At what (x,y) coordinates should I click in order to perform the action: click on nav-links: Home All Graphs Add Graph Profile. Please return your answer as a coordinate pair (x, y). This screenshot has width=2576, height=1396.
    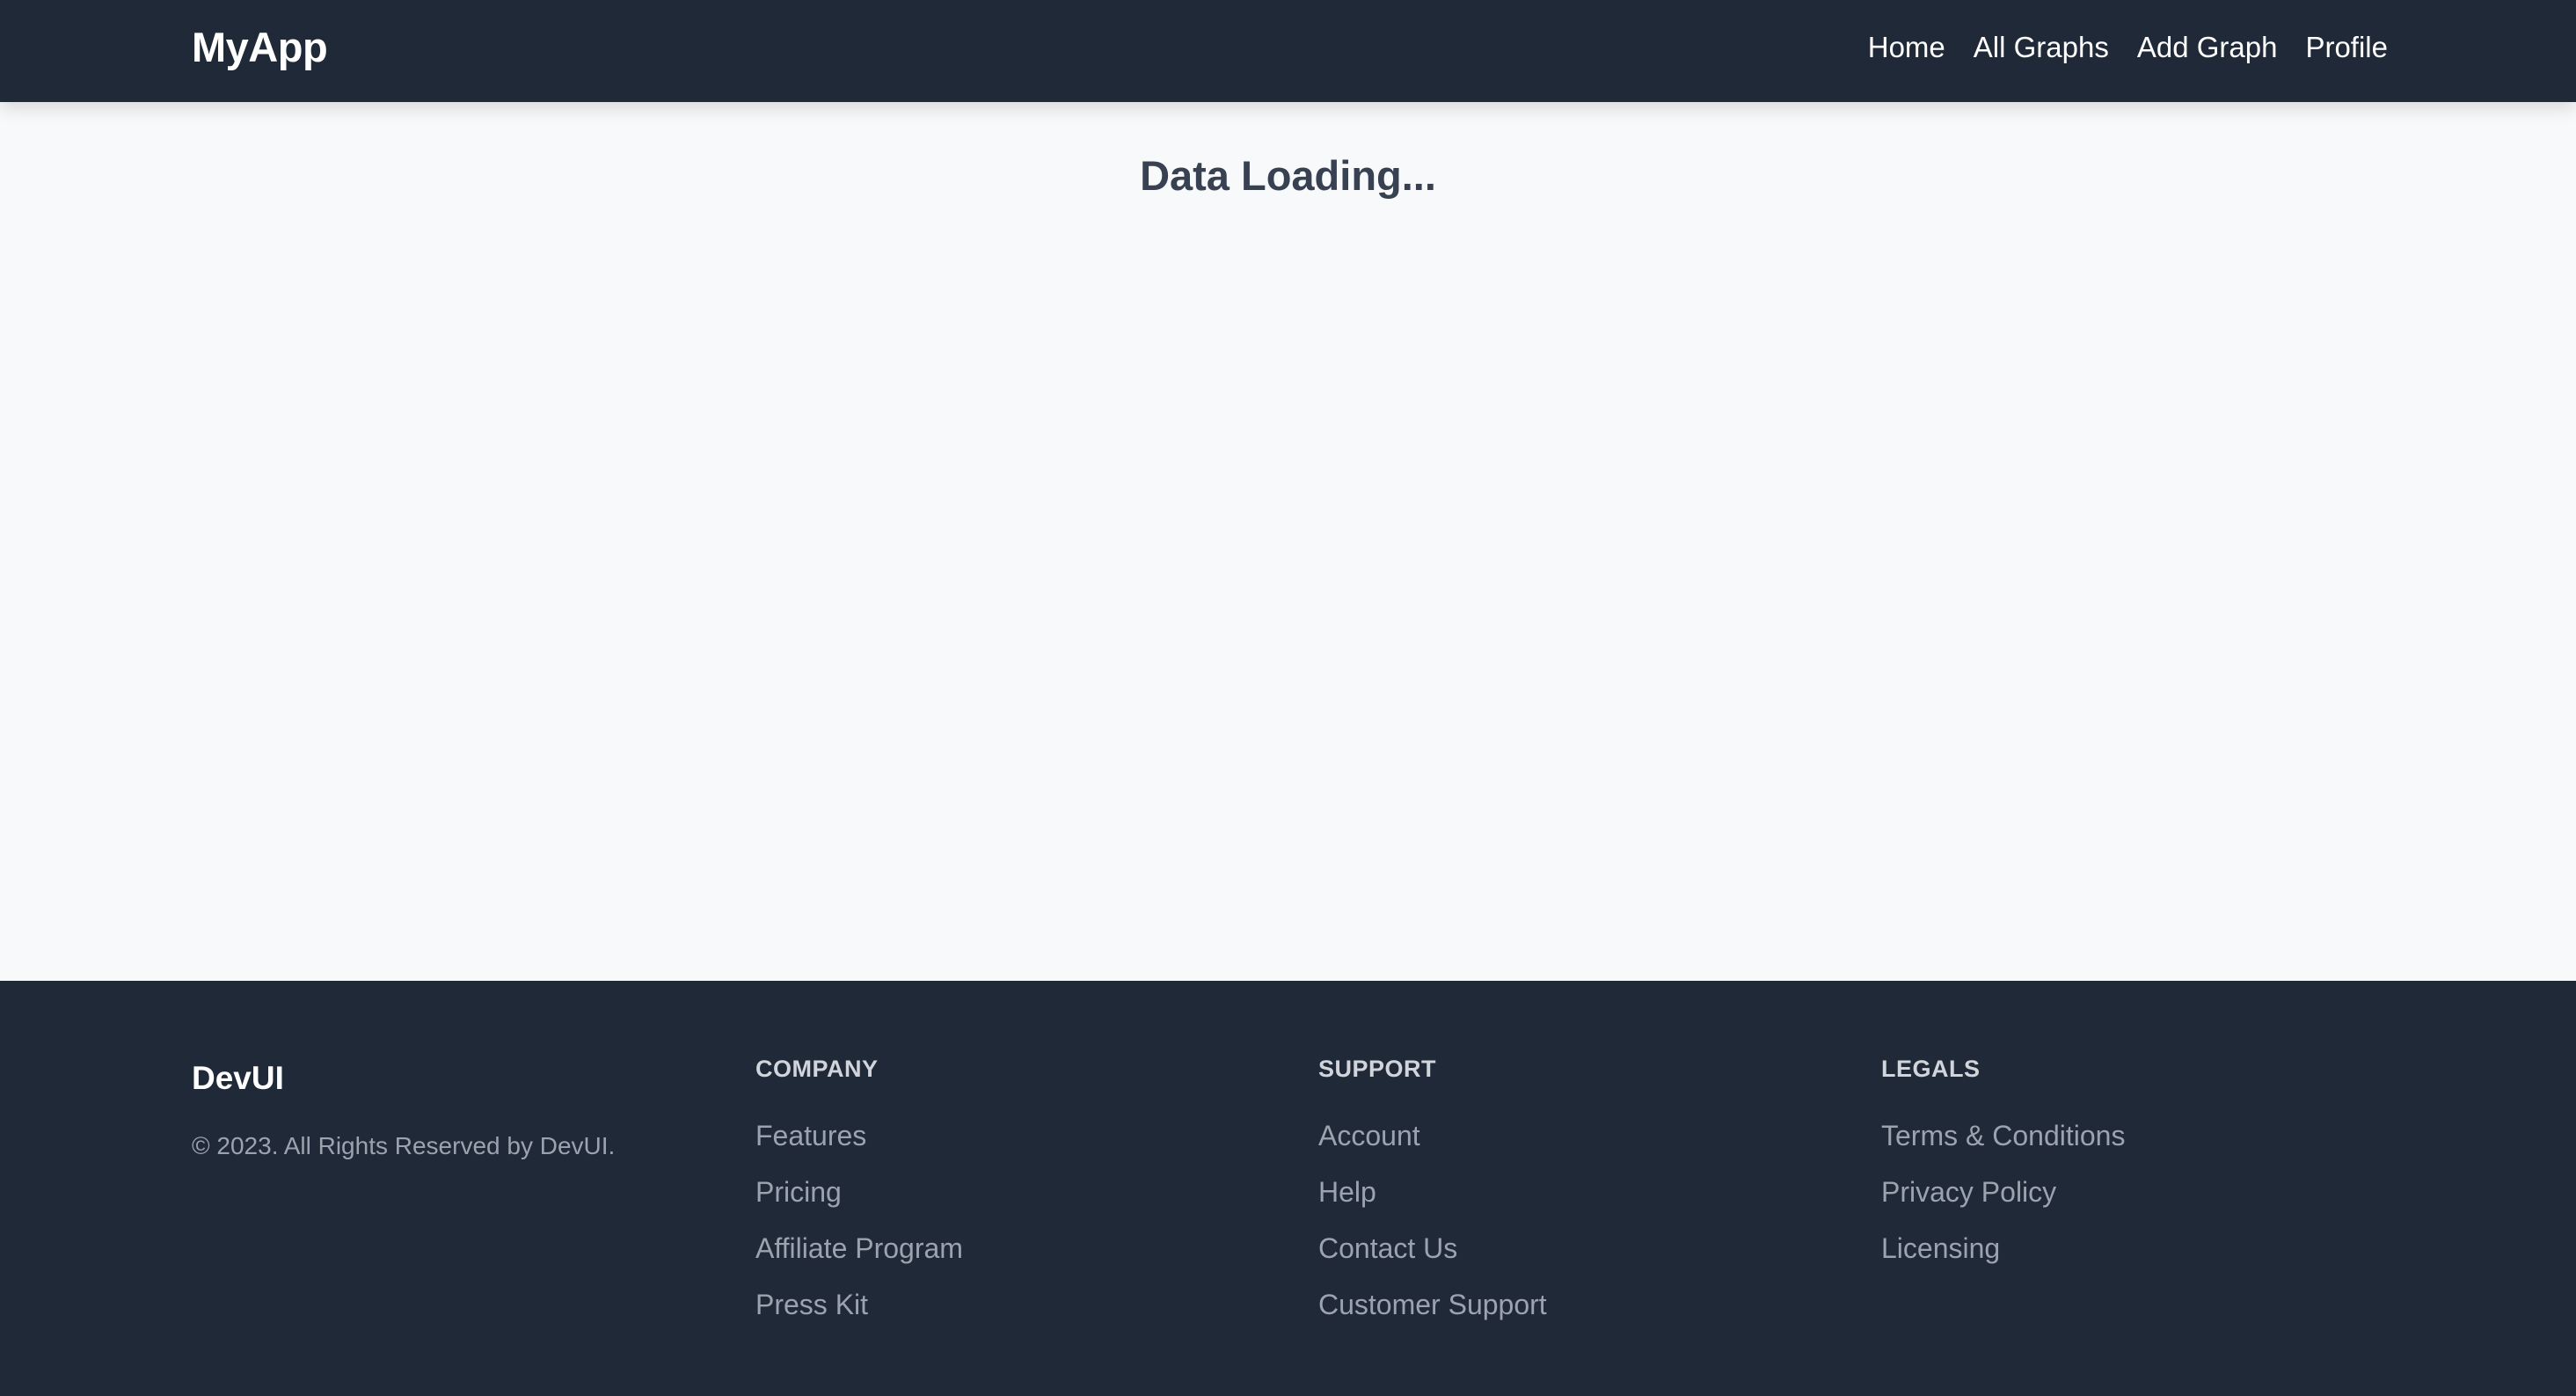
    Looking at the image, I should click on (2128, 47).